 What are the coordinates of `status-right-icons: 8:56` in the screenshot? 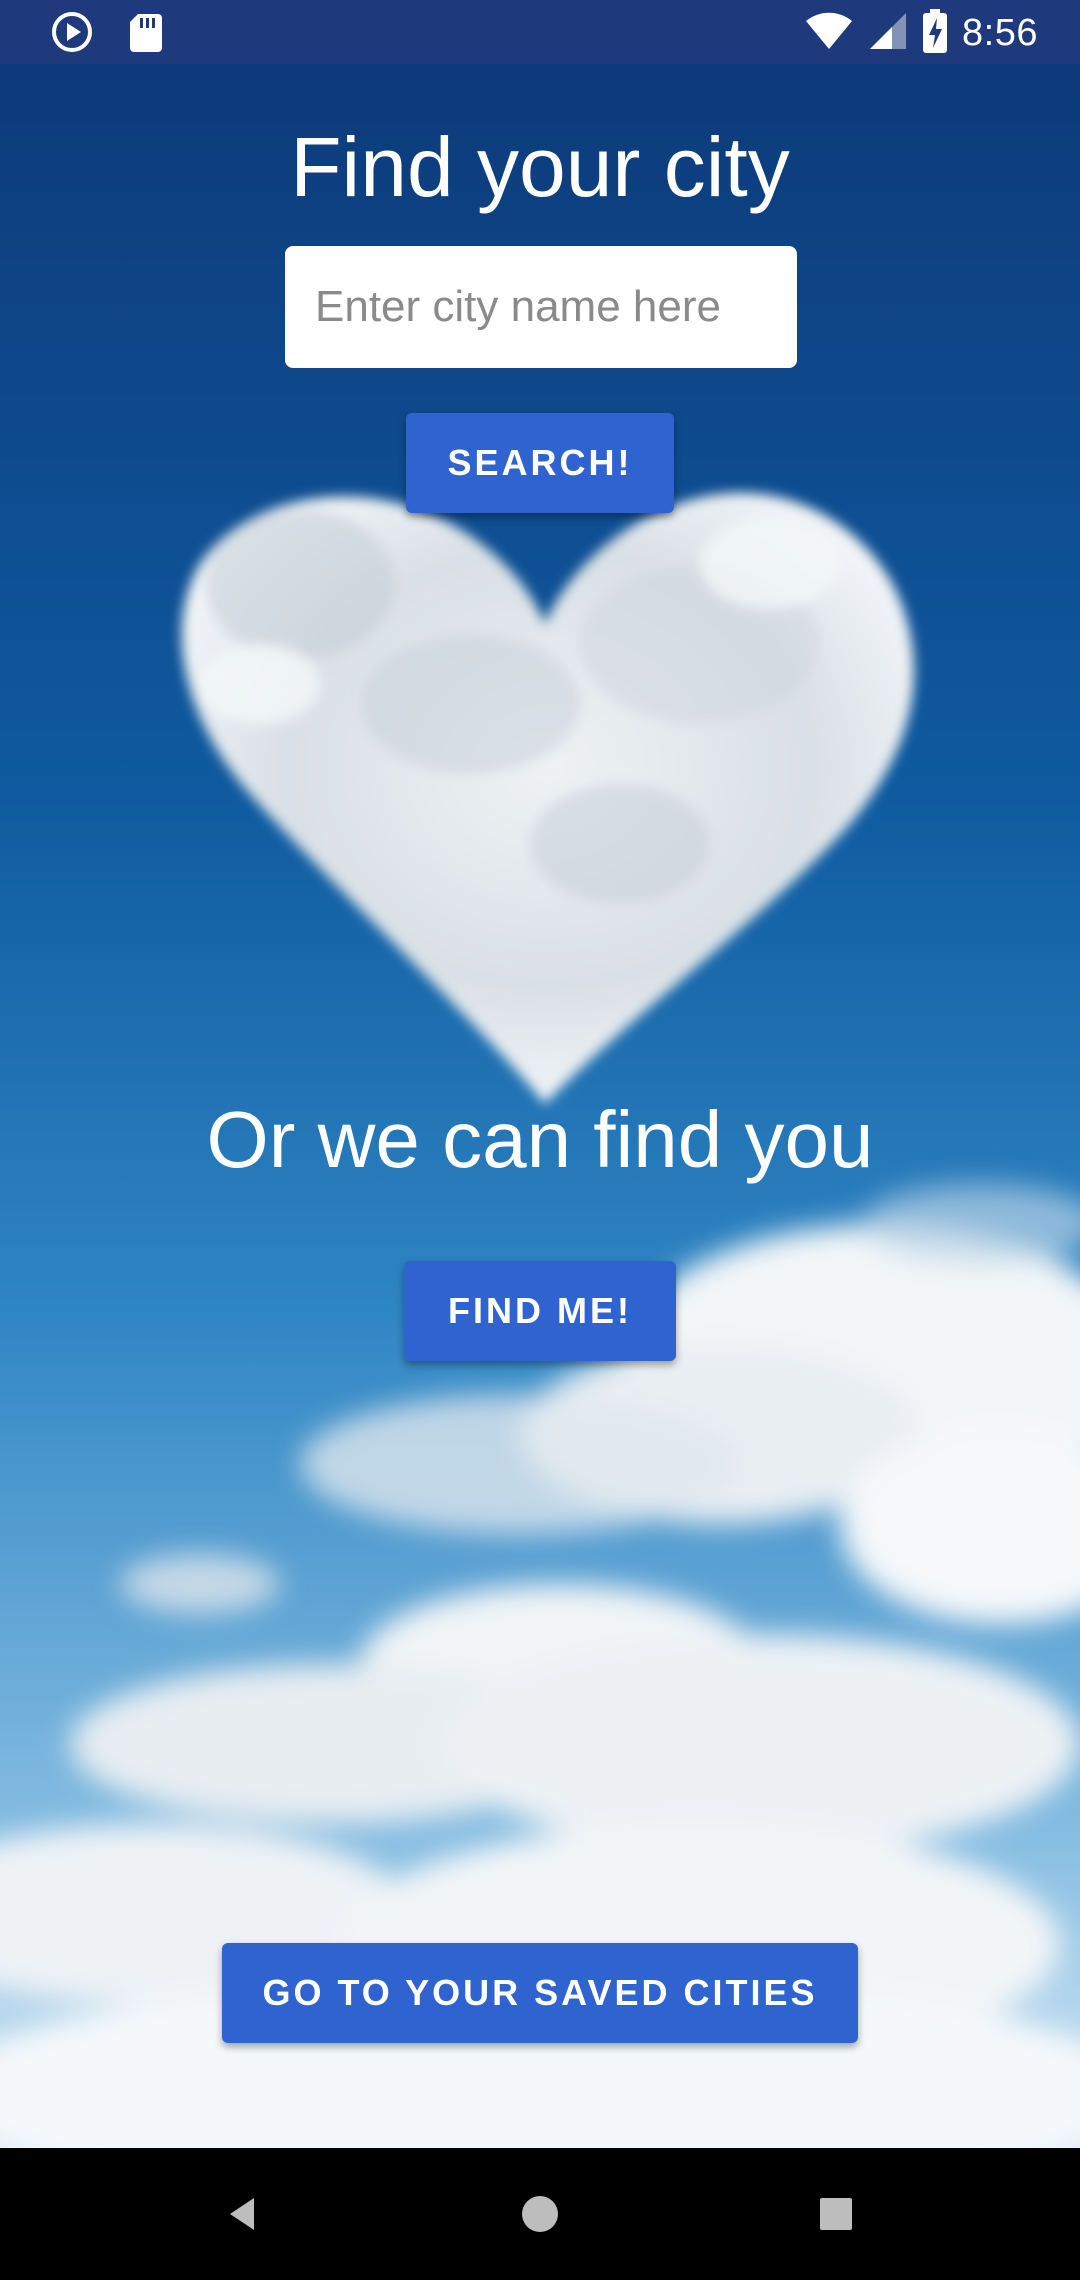 It's located at (921, 33).